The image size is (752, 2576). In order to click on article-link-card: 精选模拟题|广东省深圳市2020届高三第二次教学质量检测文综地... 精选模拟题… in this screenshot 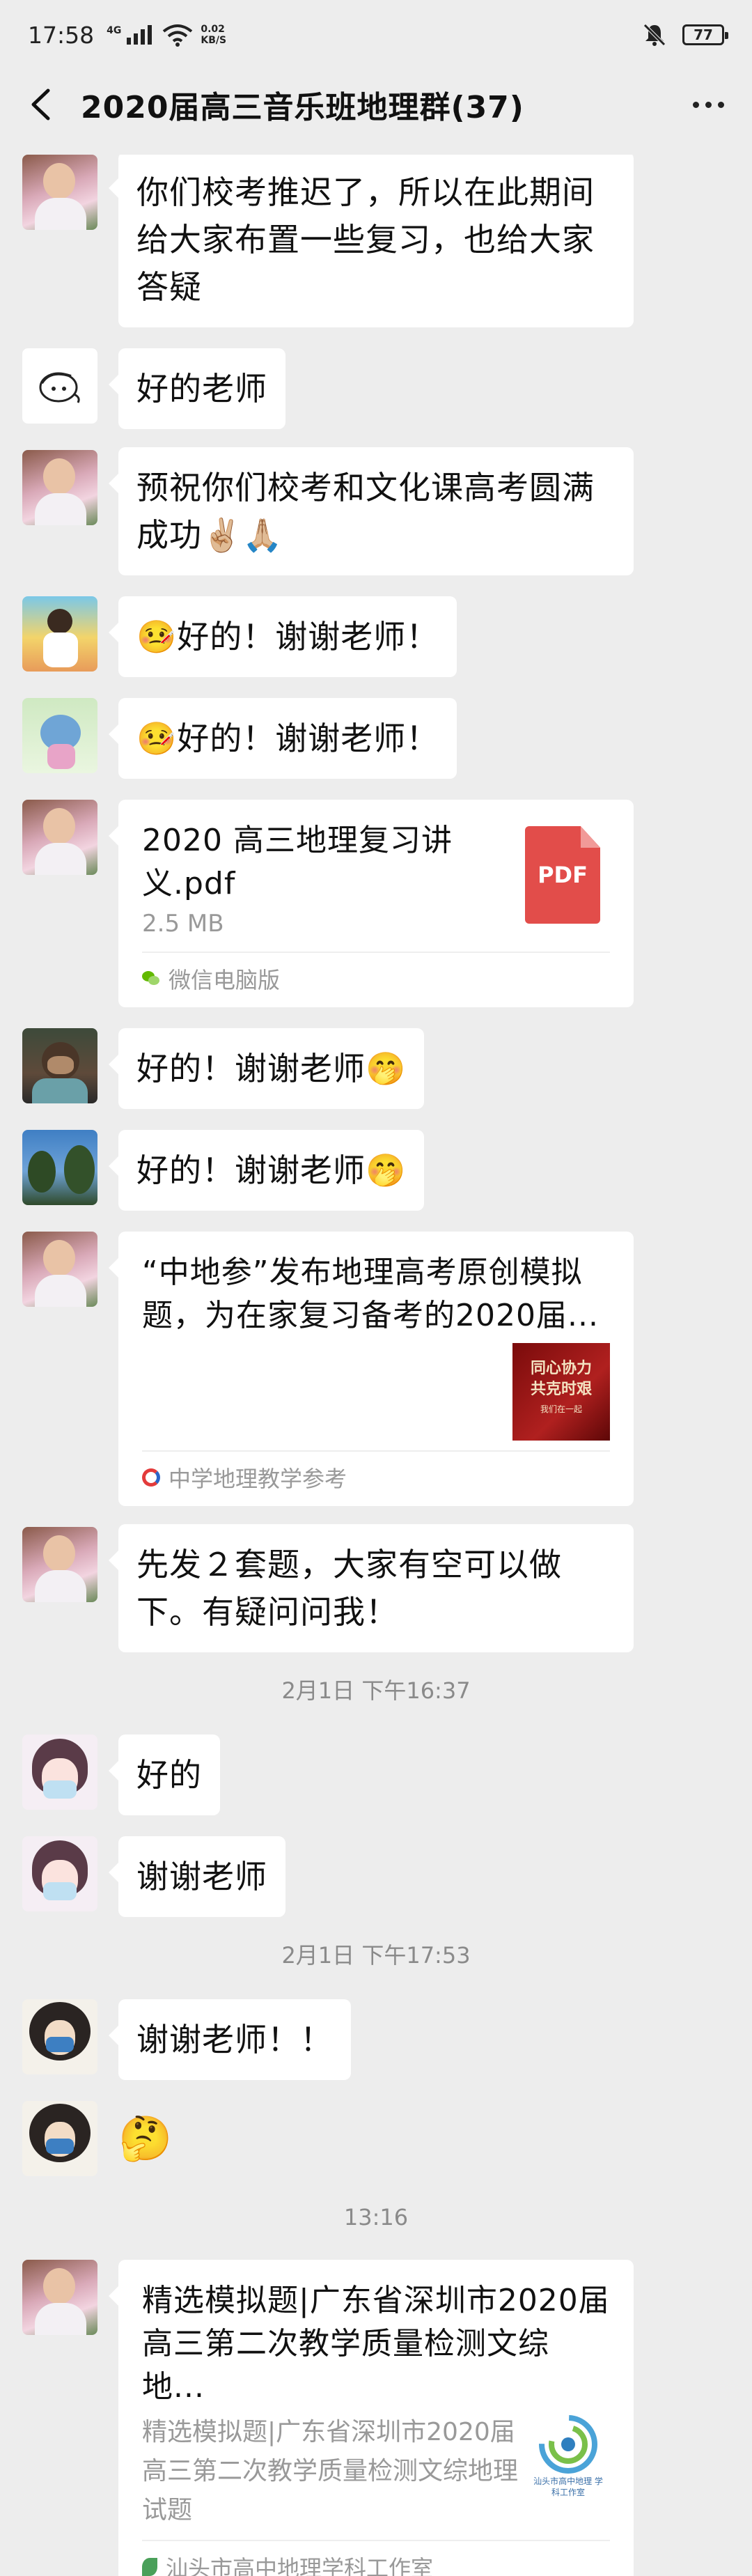, I will do `click(371, 2418)`.